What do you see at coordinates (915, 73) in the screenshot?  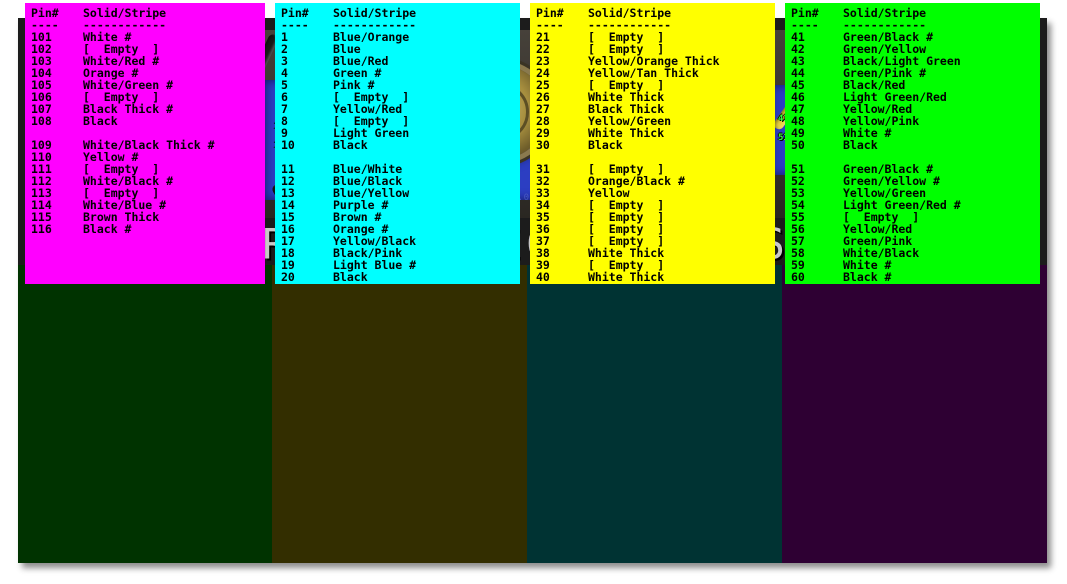 I see `pin-row-entry: 44 Green/Pink #` at bounding box center [915, 73].